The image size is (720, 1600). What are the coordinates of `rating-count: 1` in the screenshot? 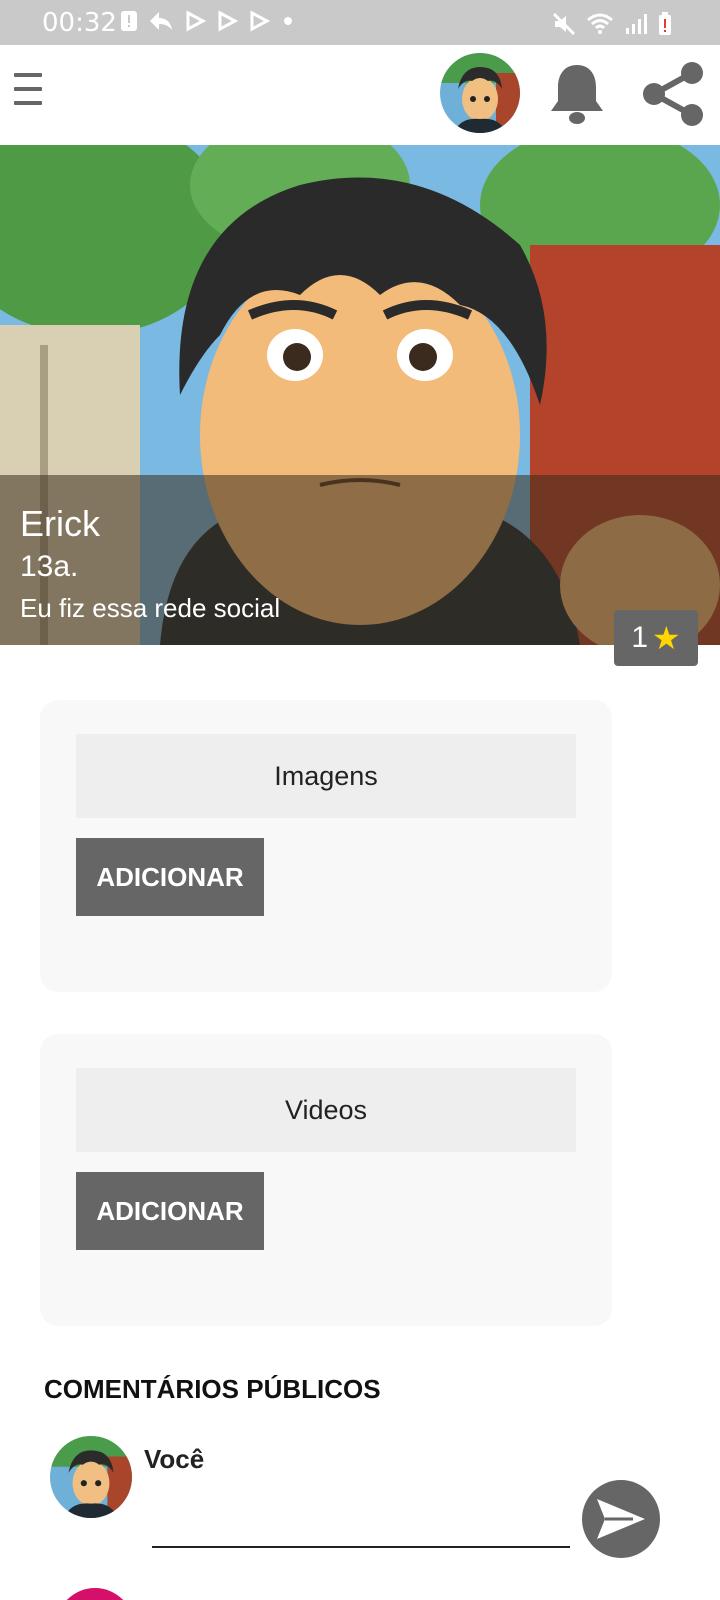 It's located at (639, 637).